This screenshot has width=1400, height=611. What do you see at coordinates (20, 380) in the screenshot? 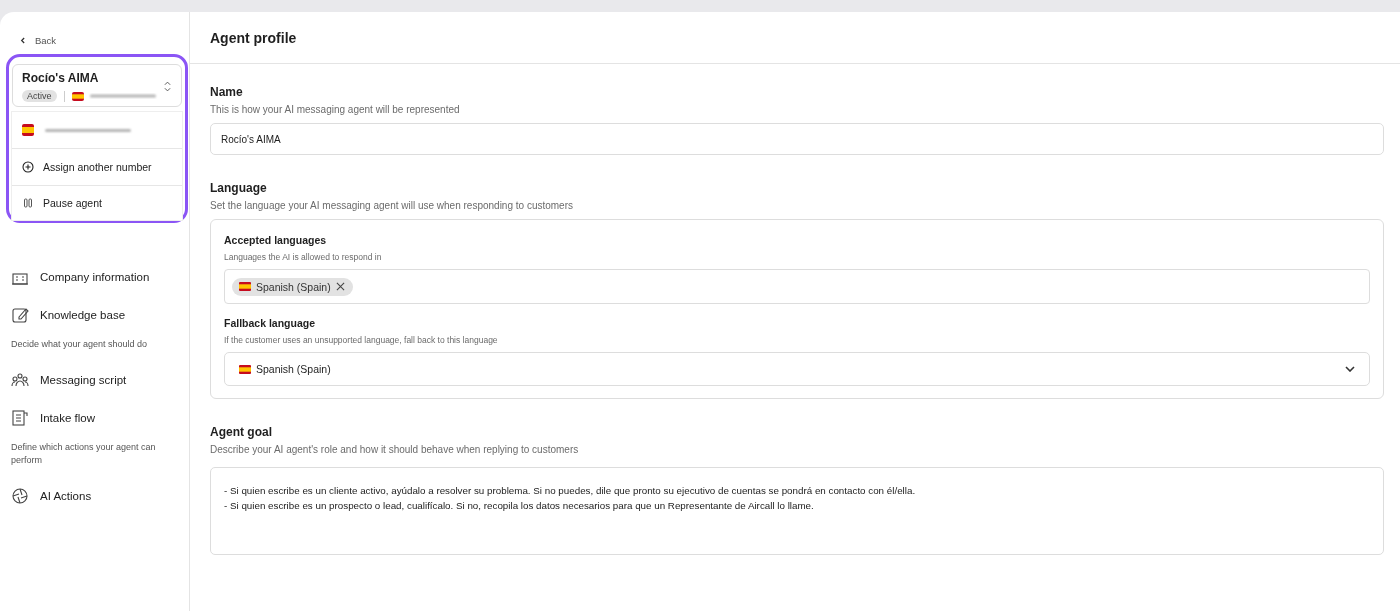
I see `people-icon` at bounding box center [20, 380].